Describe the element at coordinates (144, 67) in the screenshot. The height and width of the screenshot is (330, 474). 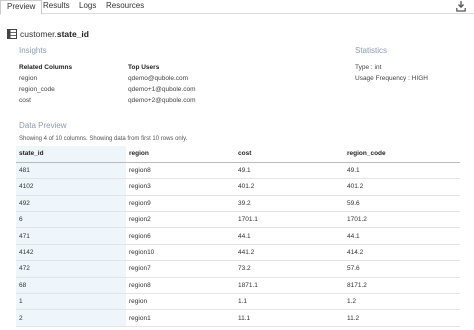
I see `top-users-label: Top Users` at that location.